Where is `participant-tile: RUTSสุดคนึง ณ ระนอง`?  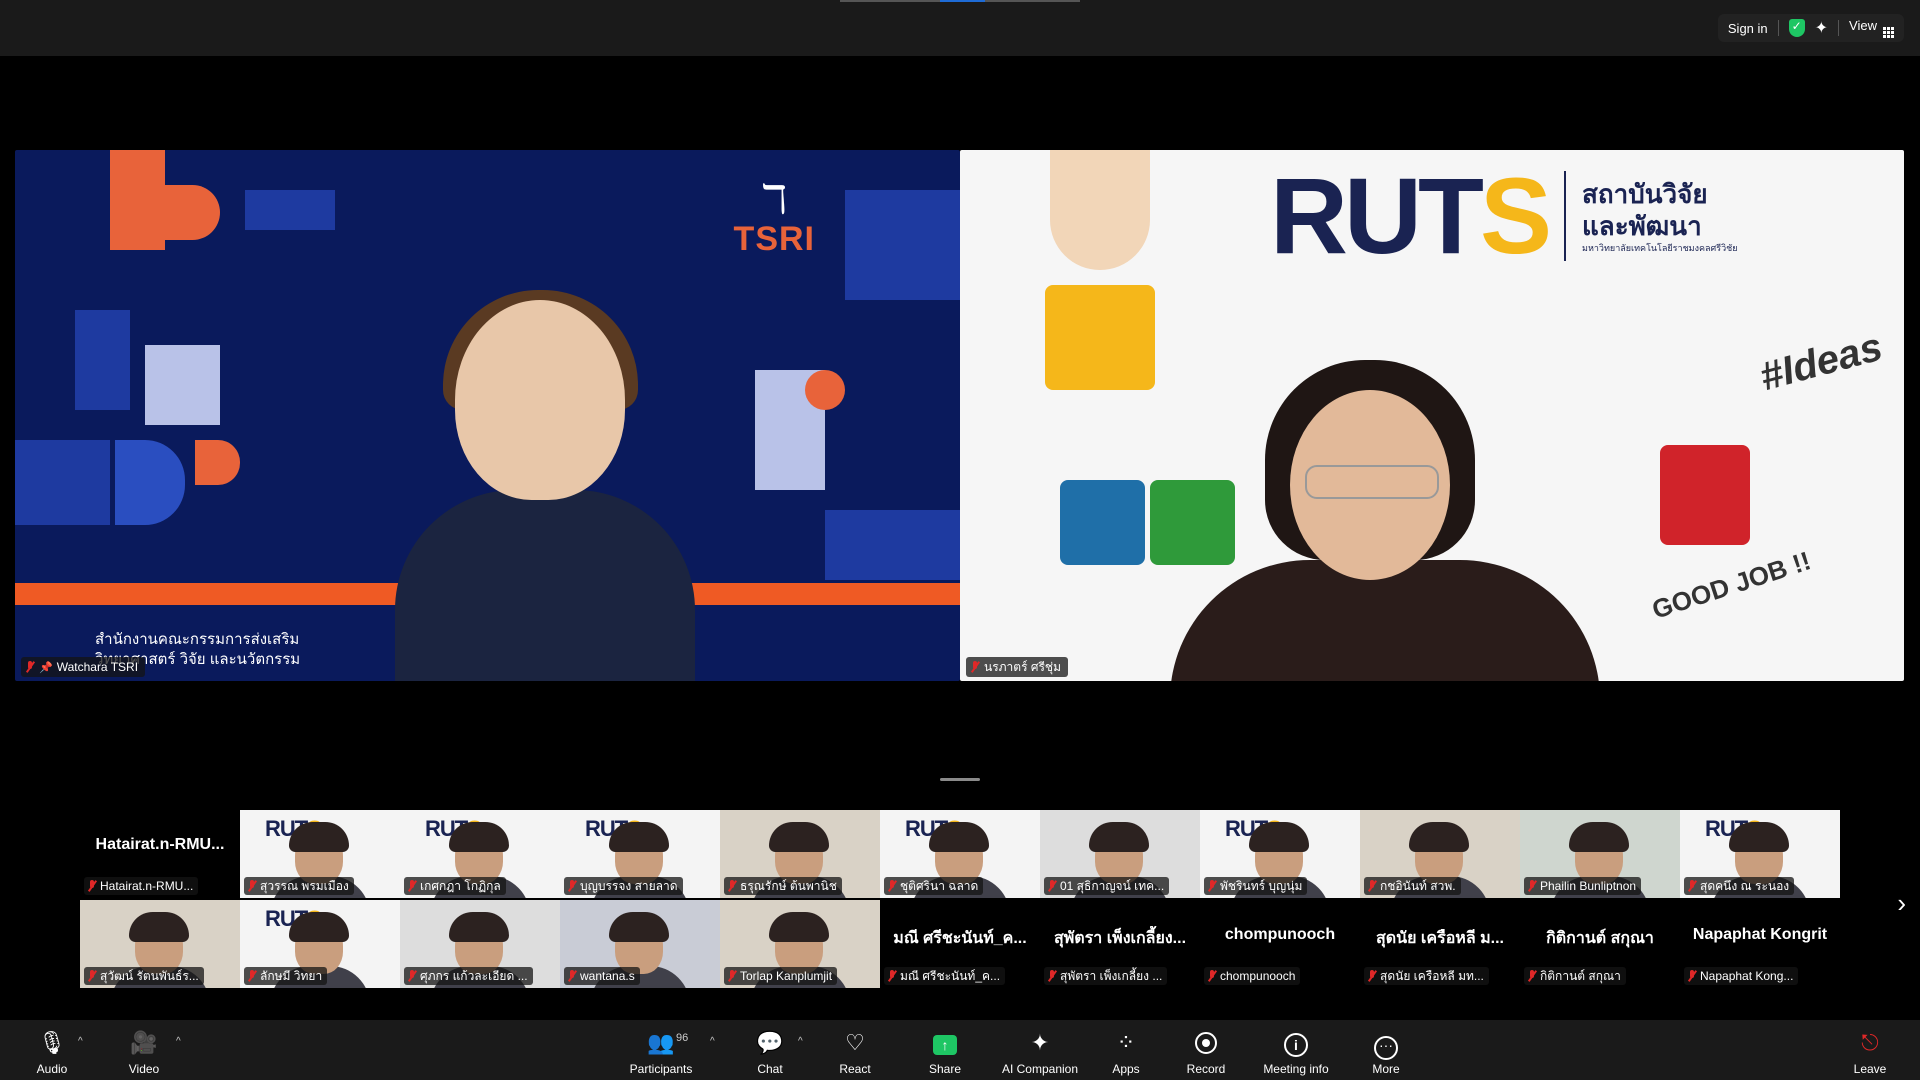
participant-tile: RUTSสุดคนึง ณ ระนอง is located at coordinates (1760, 854).